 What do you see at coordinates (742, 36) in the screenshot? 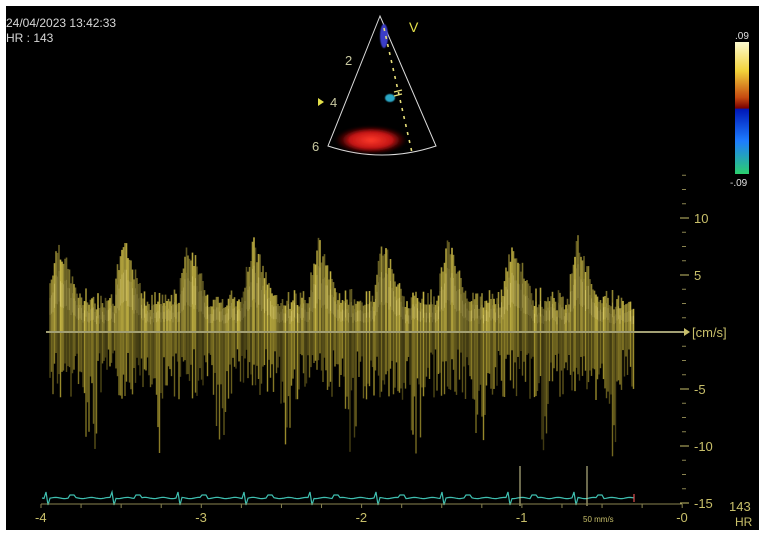
I see `color-scale-top-label: .09` at bounding box center [742, 36].